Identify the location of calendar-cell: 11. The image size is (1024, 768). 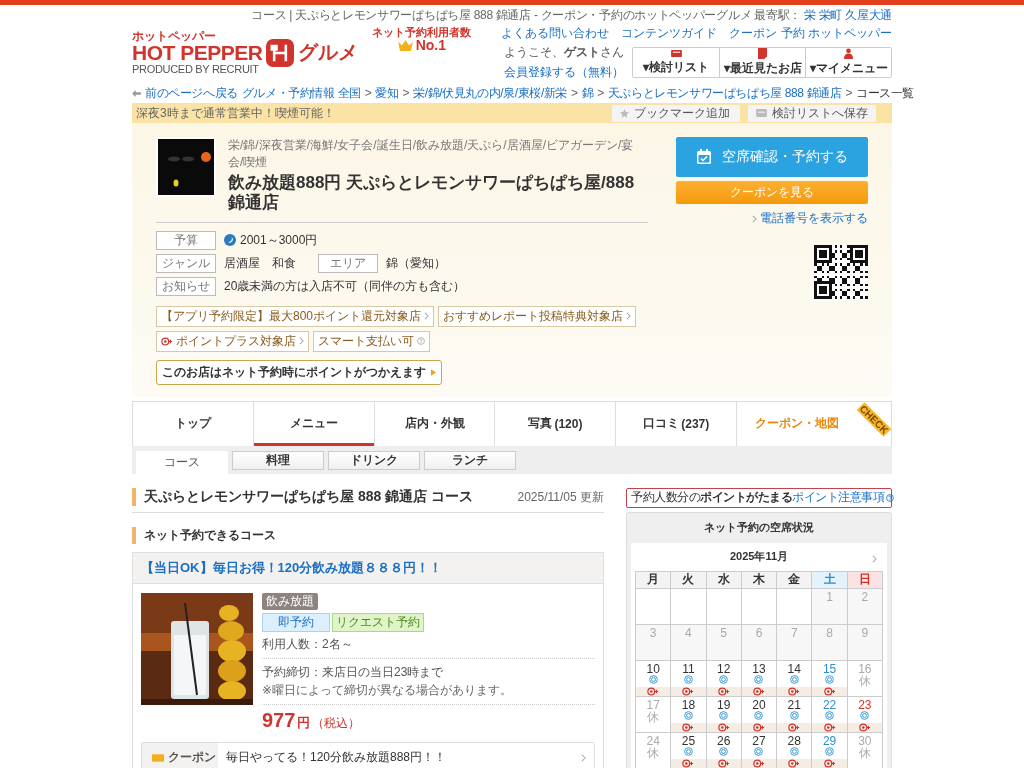
(689, 678).